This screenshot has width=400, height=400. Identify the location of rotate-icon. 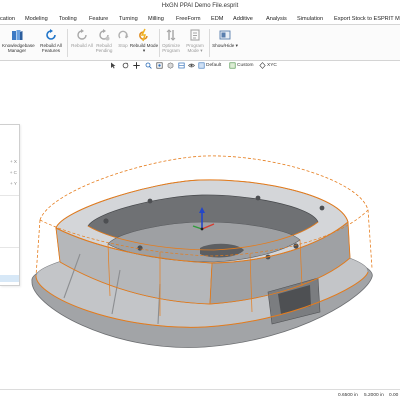
(125, 65).